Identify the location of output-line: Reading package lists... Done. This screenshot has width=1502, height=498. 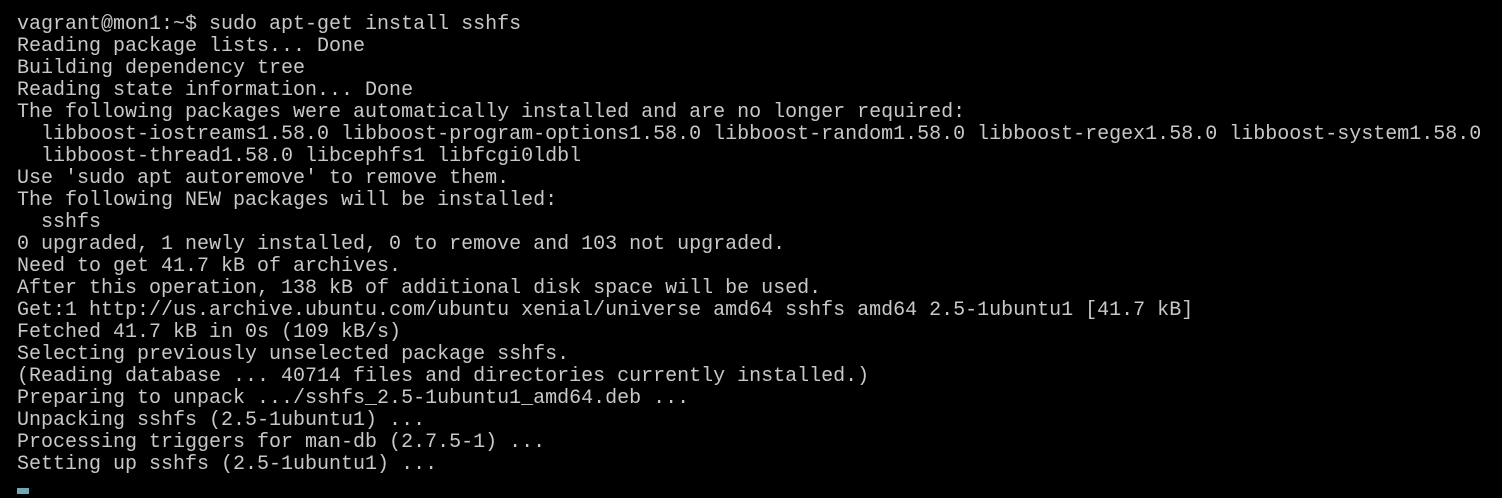
(191, 46).